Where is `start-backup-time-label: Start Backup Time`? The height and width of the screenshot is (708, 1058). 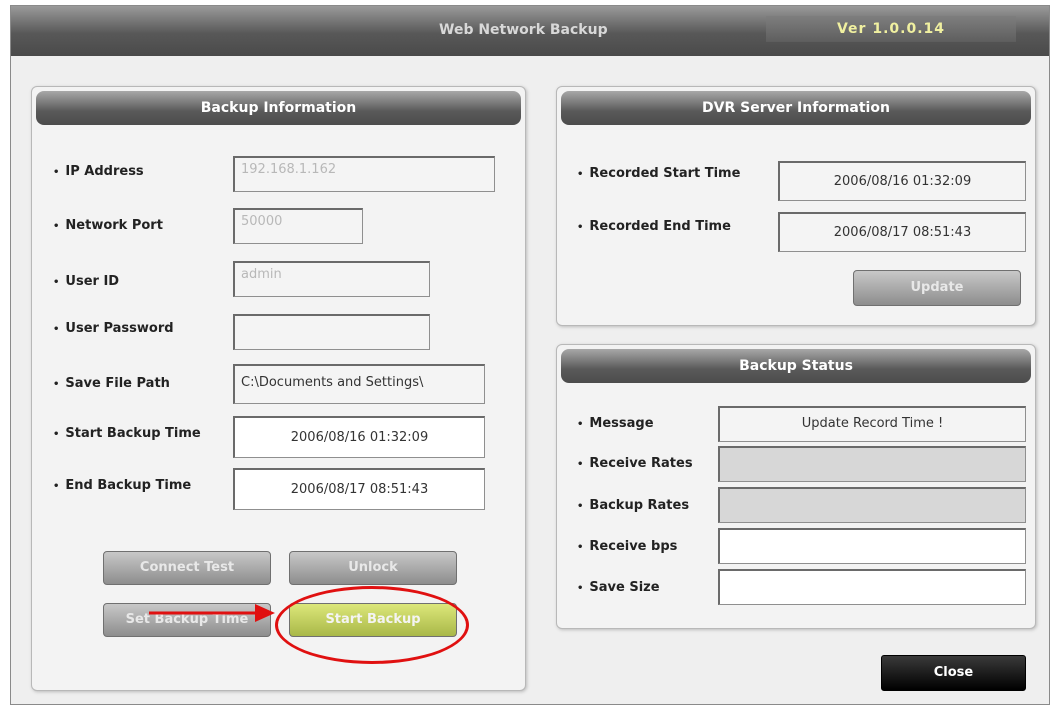
start-backup-time-label: Start Backup Time is located at coordinates (126, 433).